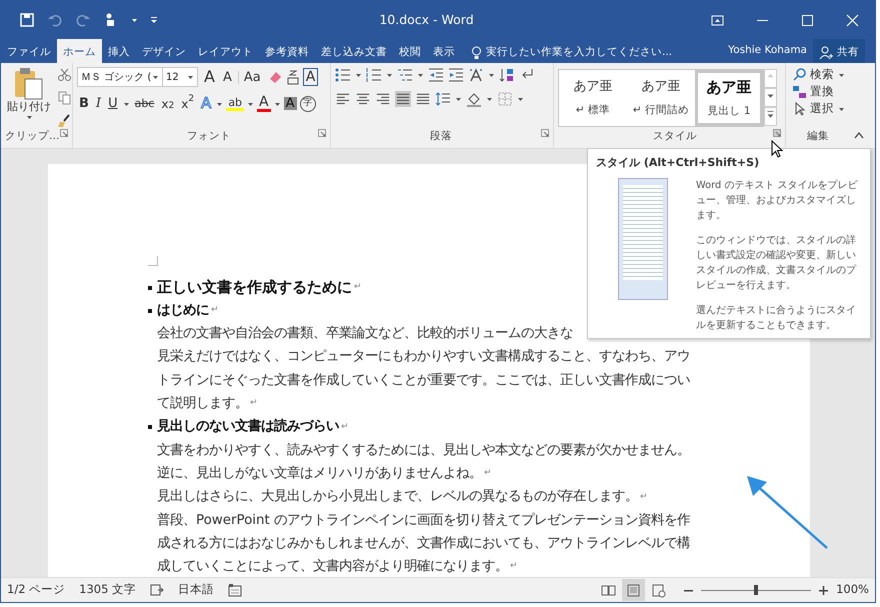 This screenshot has height=607, width=880. Describe the element at coordinates (120, 77) in the screenshot. I see `font-name-field: ＭＳ ゴシック (` at that location.